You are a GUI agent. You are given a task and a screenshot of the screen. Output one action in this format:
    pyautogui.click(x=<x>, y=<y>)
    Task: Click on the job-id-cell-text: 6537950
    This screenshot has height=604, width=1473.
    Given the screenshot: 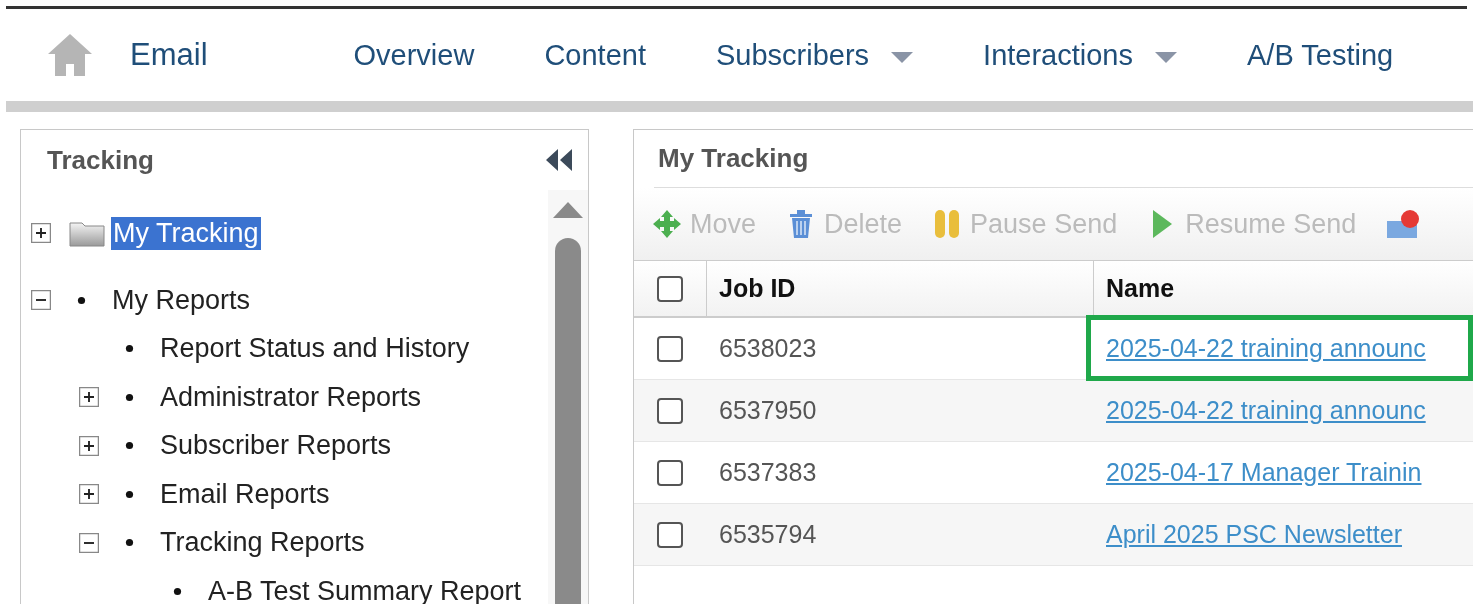 What is the action you would take?
    pyautogui.click(x=768, y=410)
    